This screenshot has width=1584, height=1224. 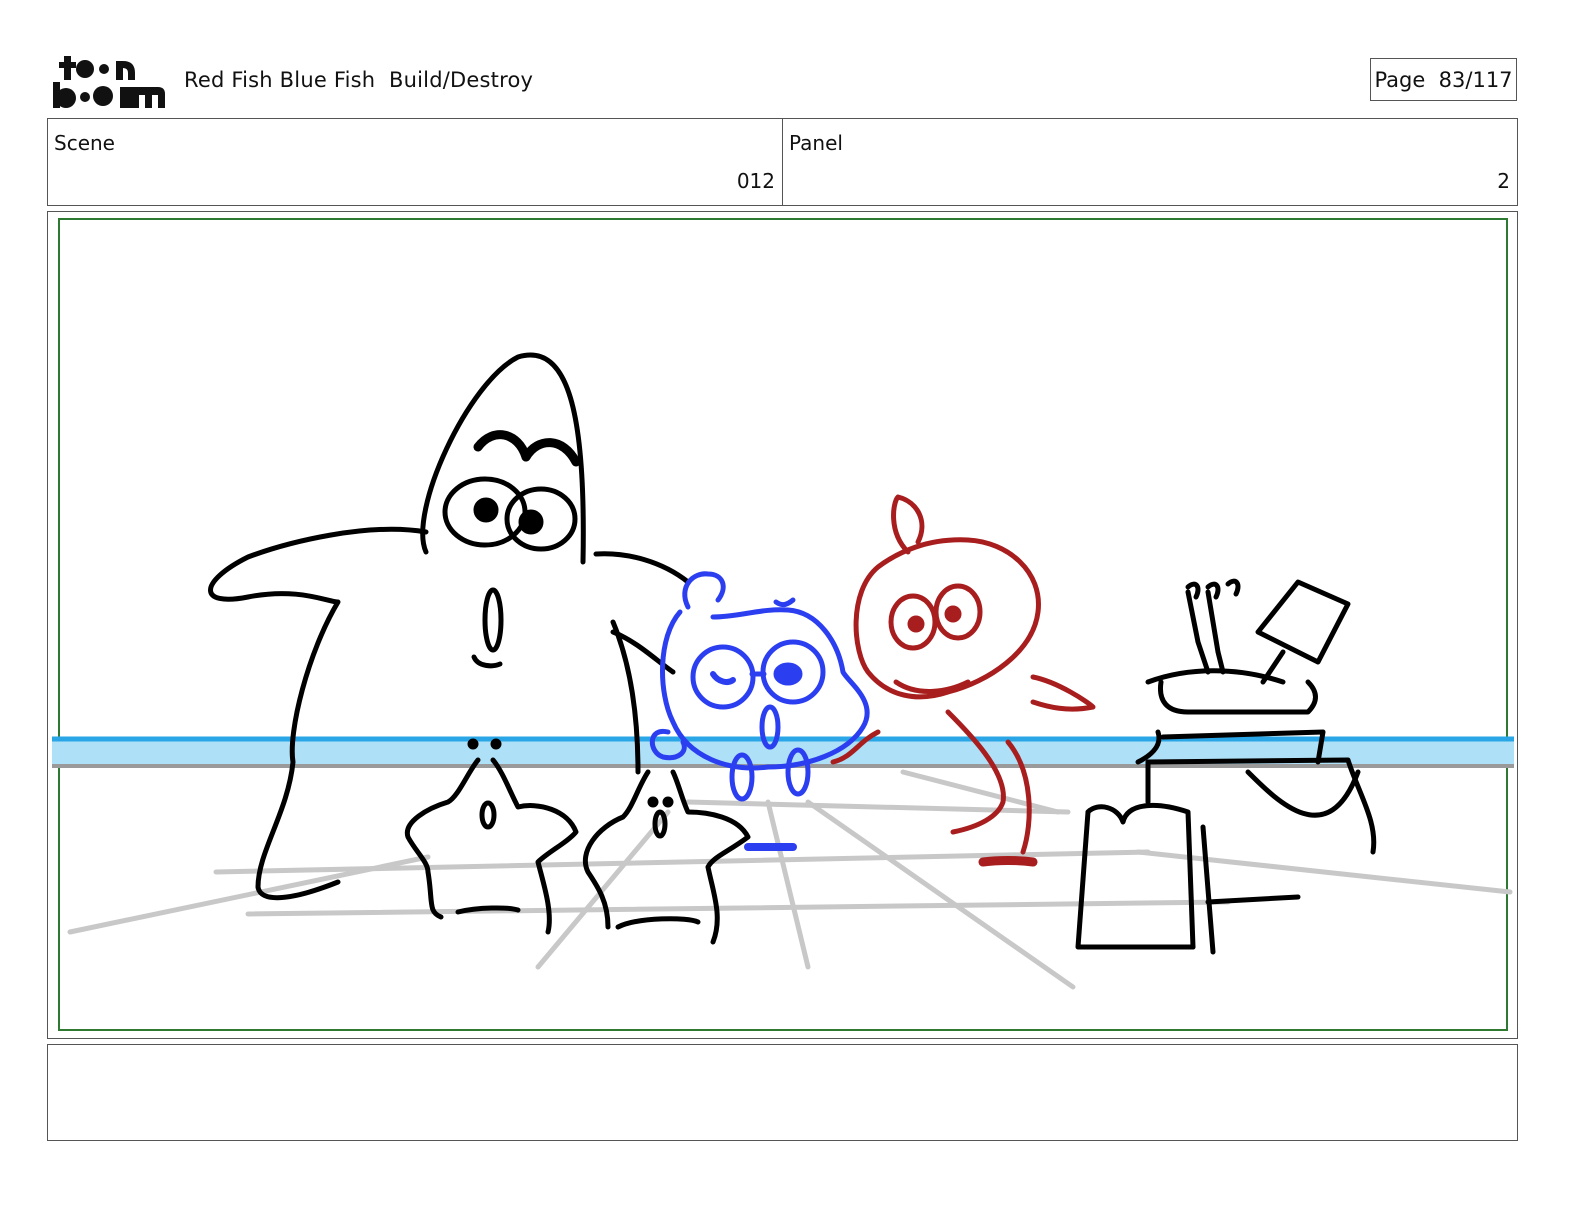 I want to click on panel-cell: Panel 2, so click(x=1149, y=162).